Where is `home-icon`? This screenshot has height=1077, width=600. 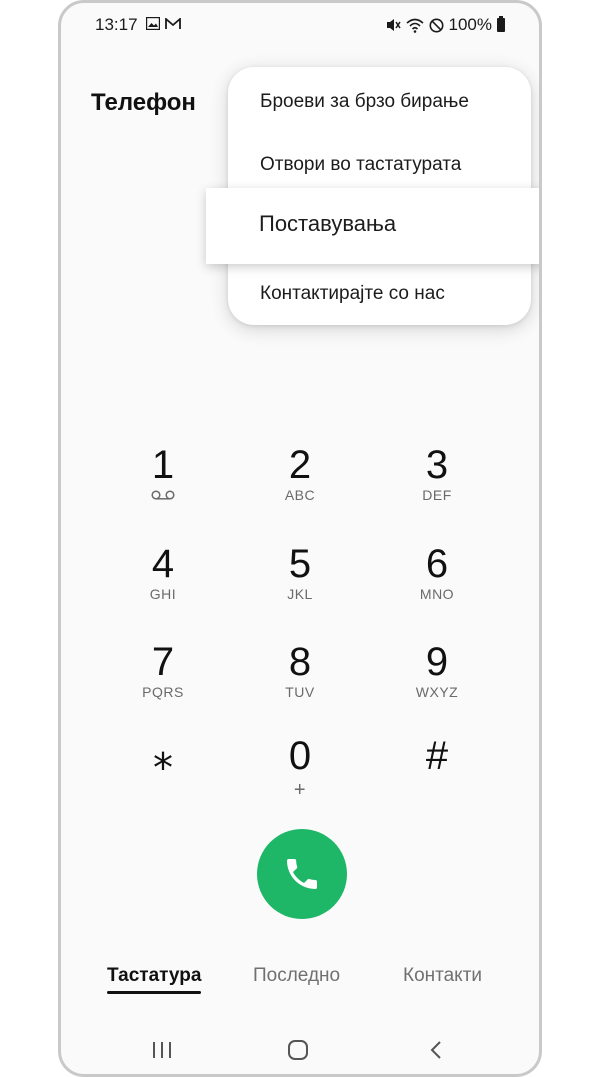 home-icon is located at coordinates (298, 1050).